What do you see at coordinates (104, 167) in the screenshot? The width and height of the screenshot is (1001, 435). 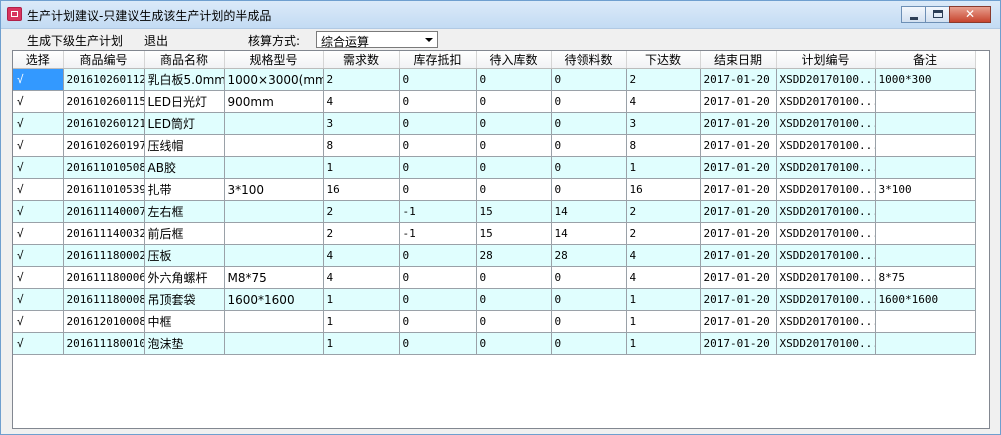 I see `code-cell: 201611010508` at bounding box center [104, 167].